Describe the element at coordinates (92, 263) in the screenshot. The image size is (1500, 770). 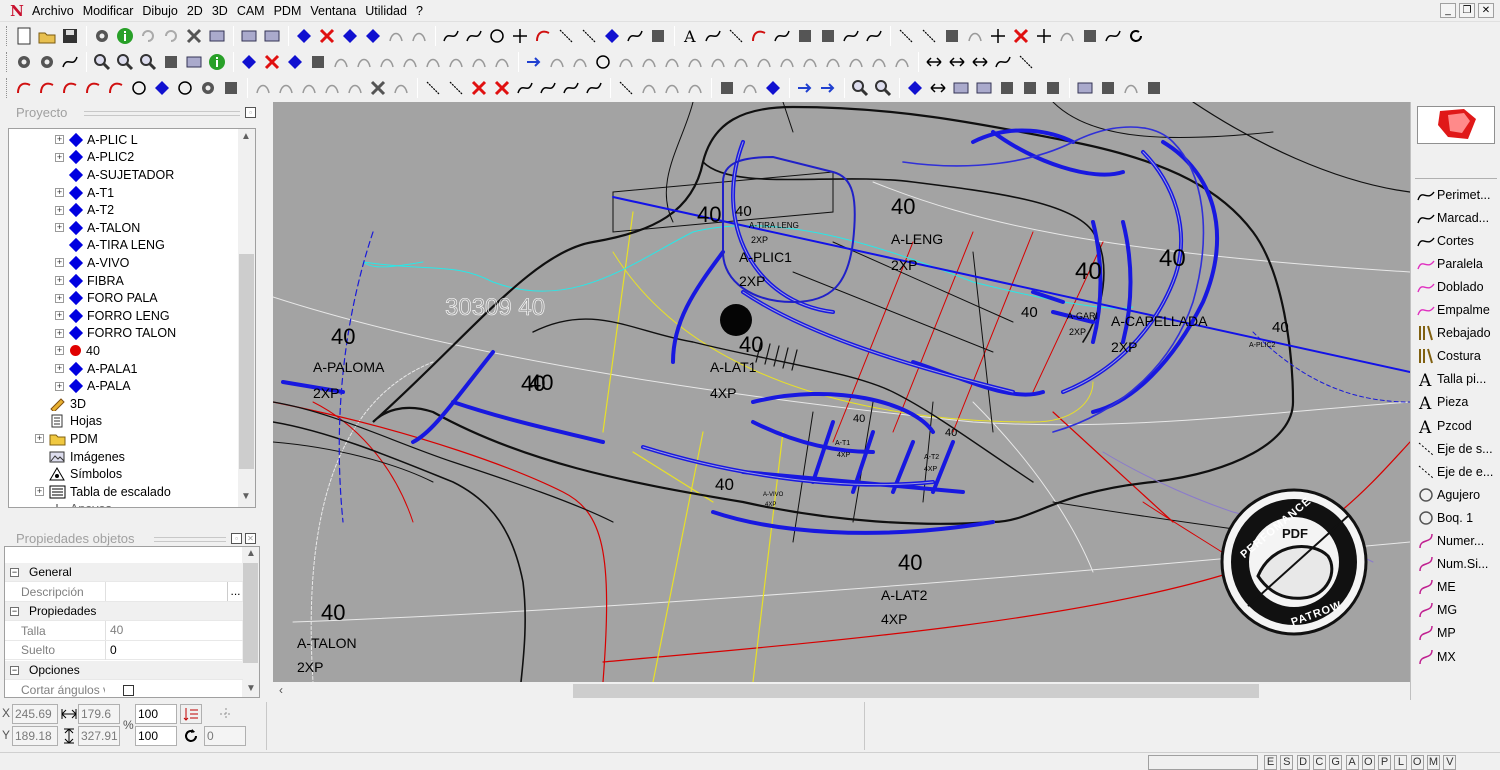
I see `tree-item: + A-VIVO` at that location.